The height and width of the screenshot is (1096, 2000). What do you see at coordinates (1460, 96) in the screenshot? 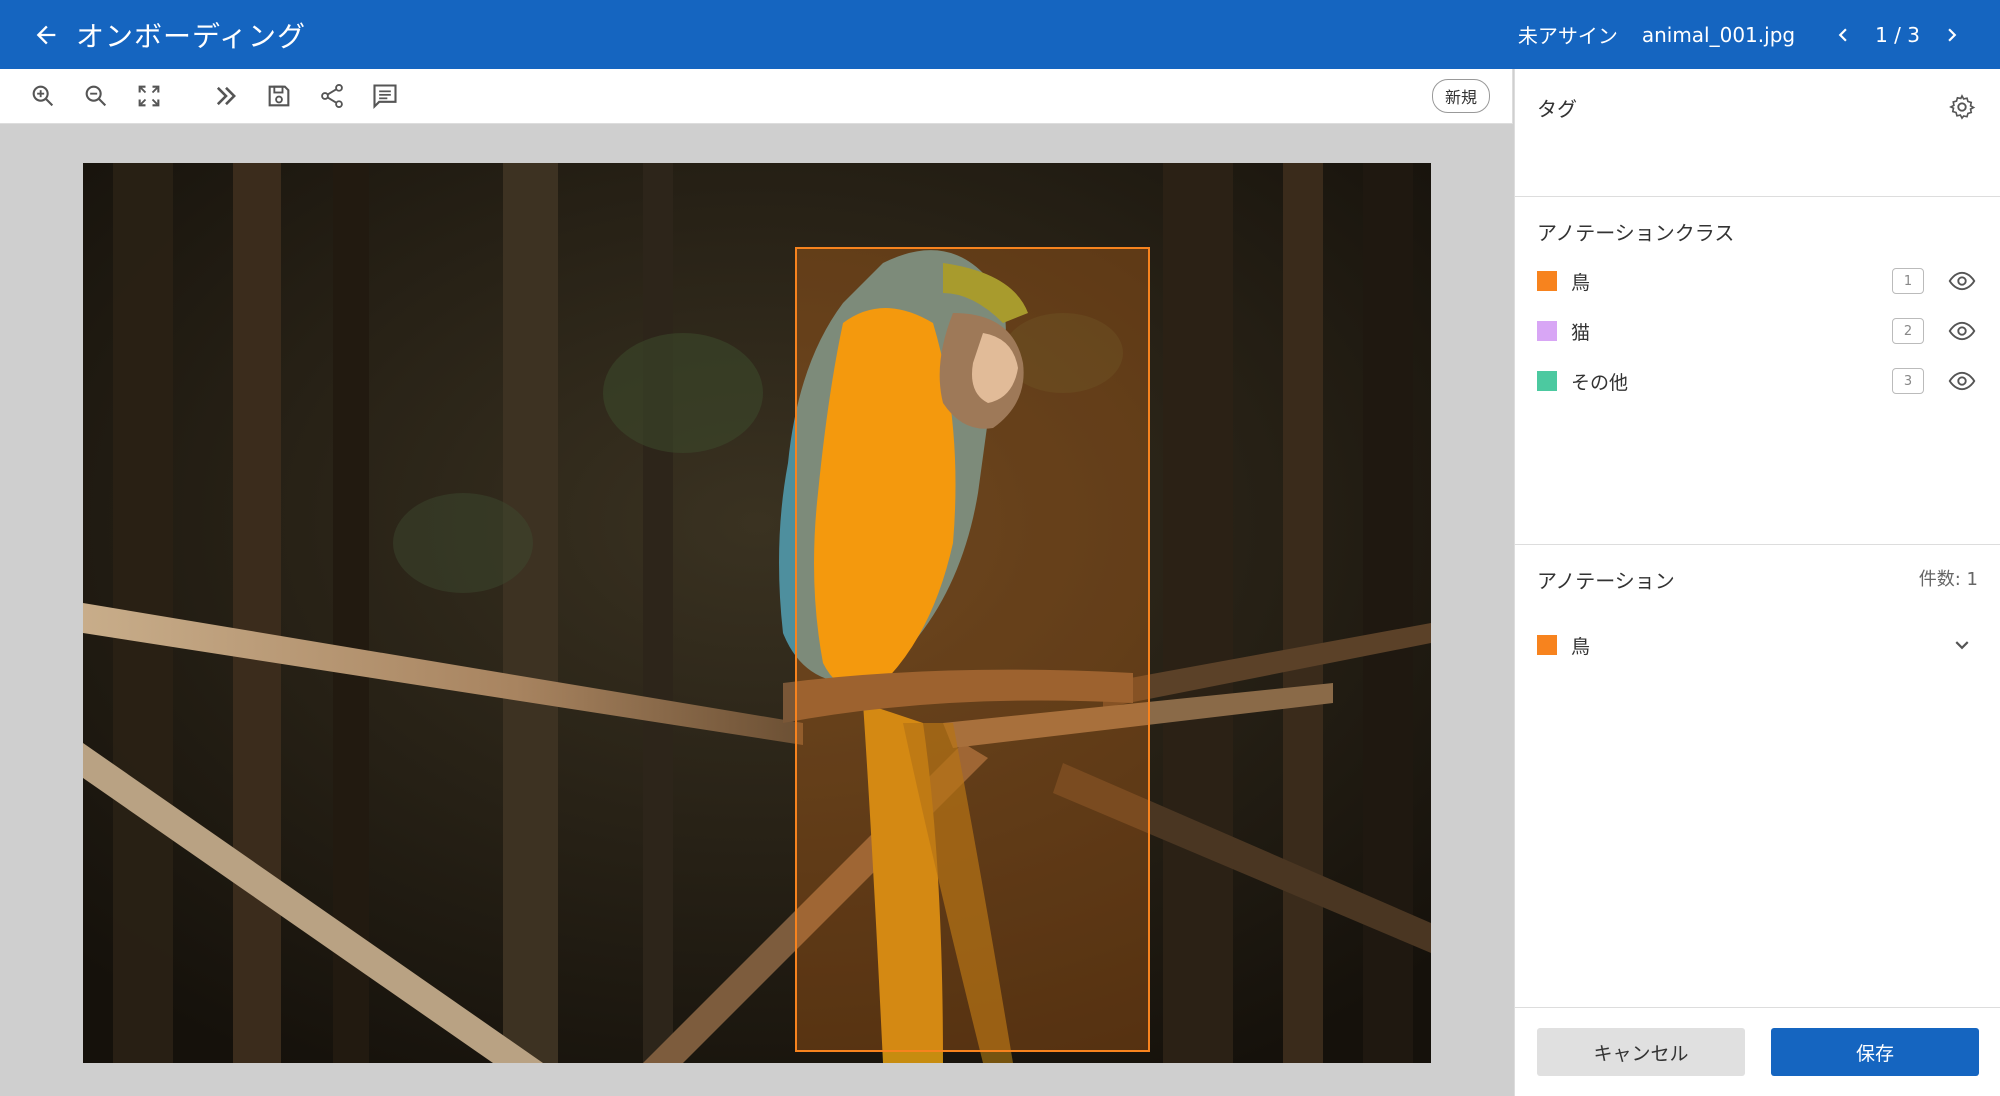
I see `status-badge: 新規` at bounding box center [1460, 96].